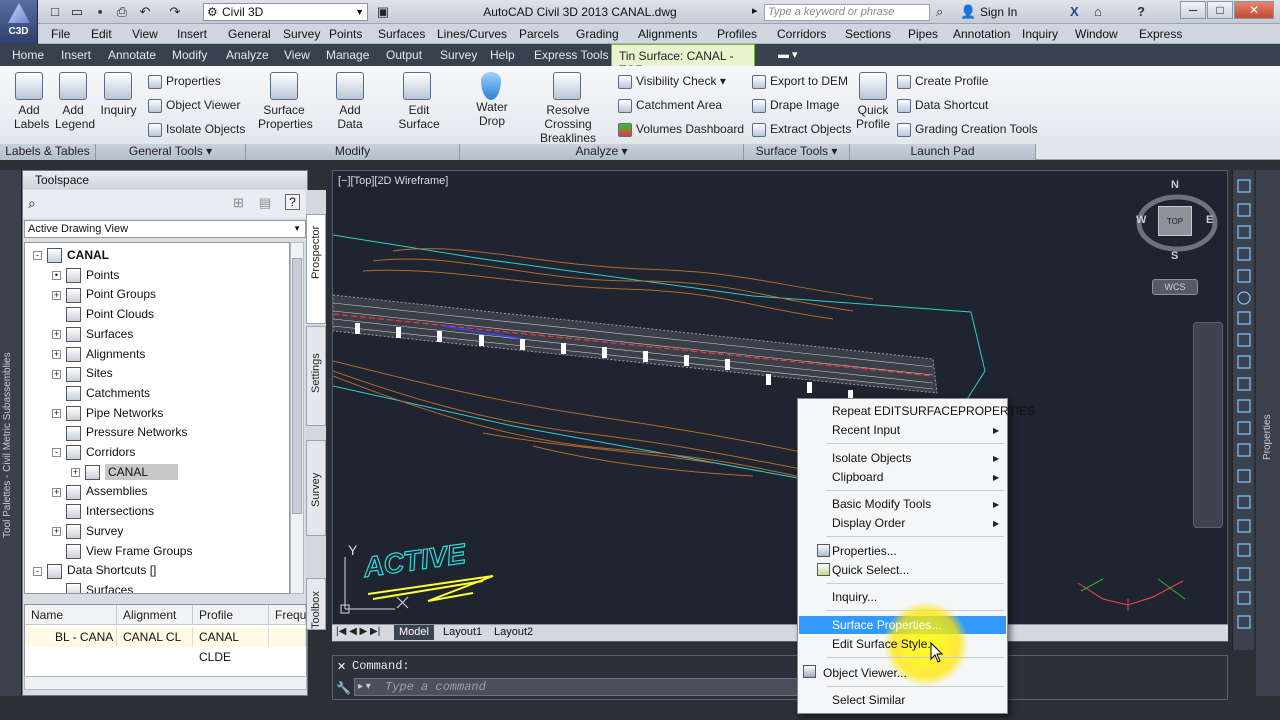 This screenshot has height=720, width=1280. Describe the element at coordinates (92, 334) in the screenshot. I see `tree-item: + Surfaces` at that location.